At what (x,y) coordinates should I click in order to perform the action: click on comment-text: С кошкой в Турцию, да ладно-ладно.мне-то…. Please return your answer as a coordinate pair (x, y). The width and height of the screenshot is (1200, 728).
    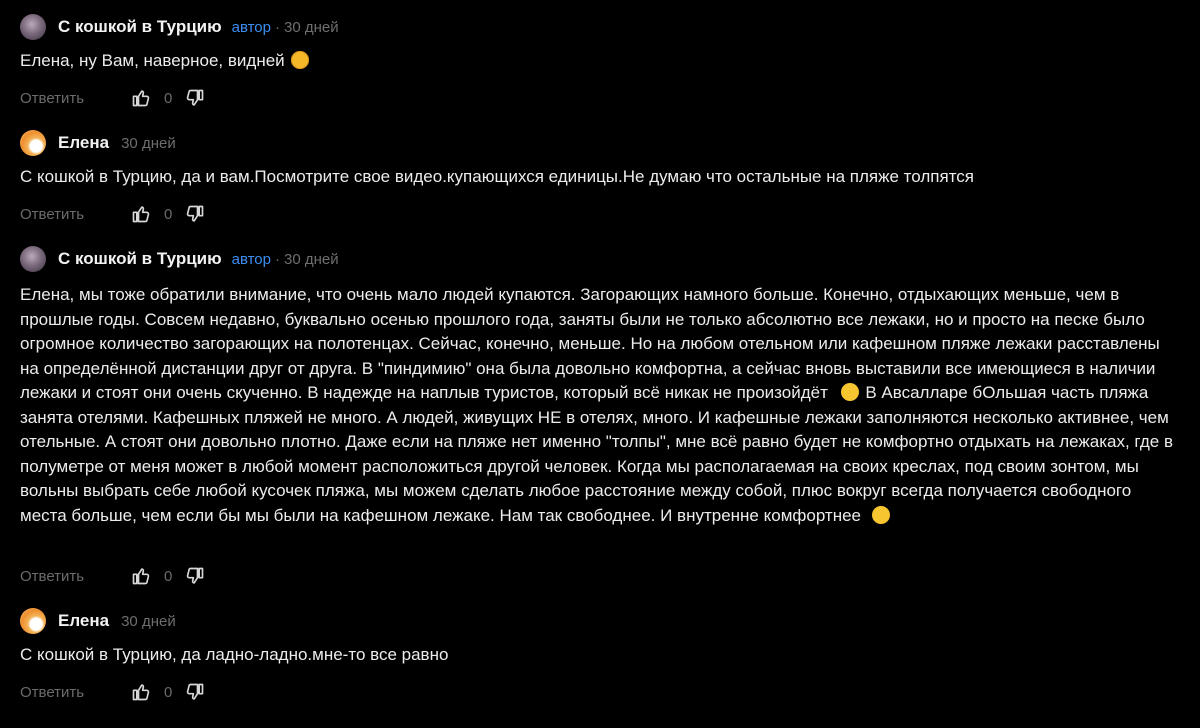
    Looking at the image, I should click on (234, 654).